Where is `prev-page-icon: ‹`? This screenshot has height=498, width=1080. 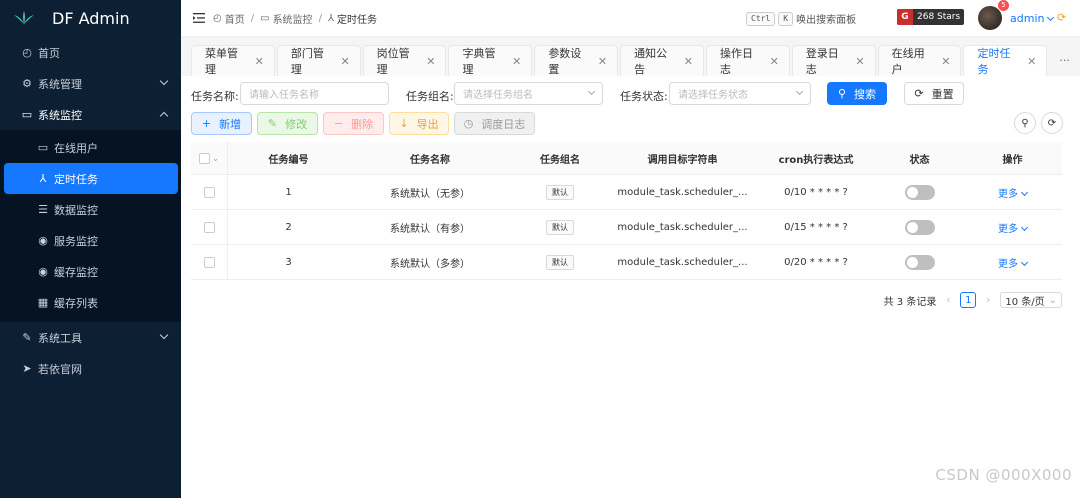
prev-page-icon: ‹ is located at coordinates (948, 300).